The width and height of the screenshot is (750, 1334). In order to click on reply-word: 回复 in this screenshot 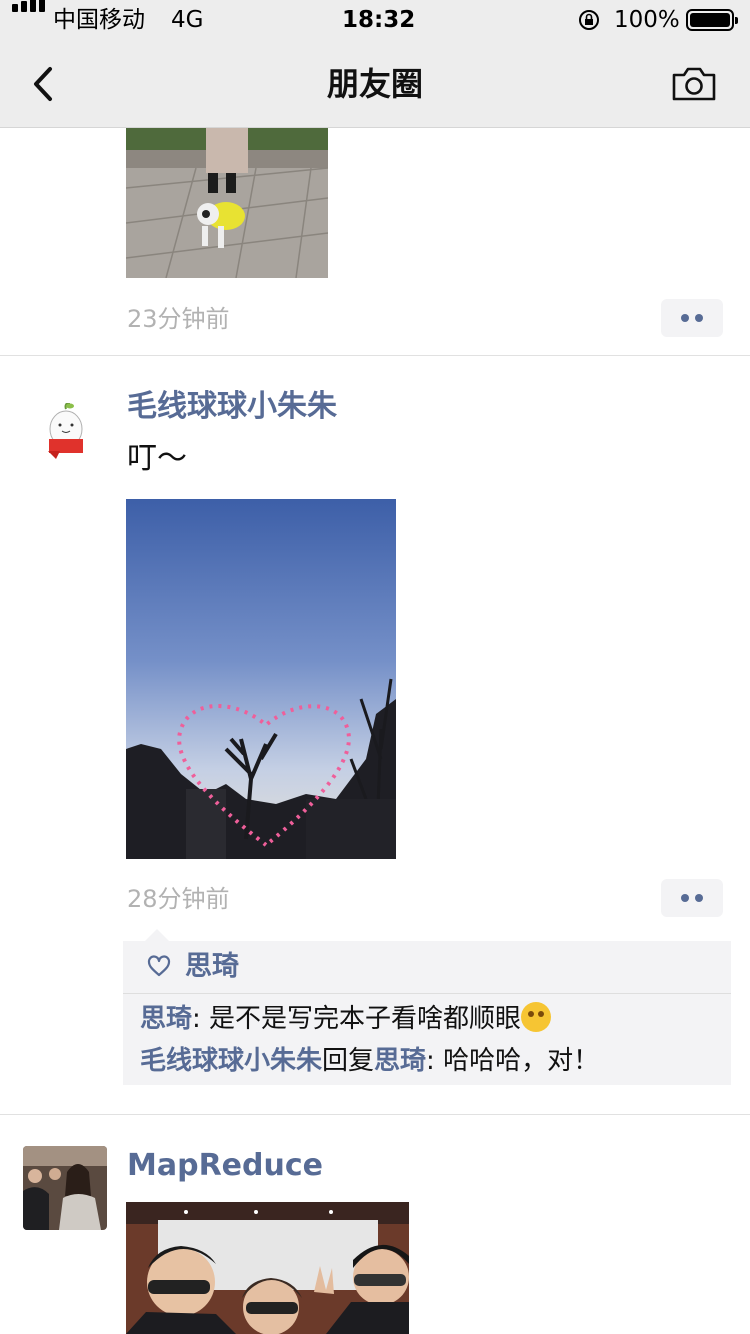, I will do `click(348, 1061)`.